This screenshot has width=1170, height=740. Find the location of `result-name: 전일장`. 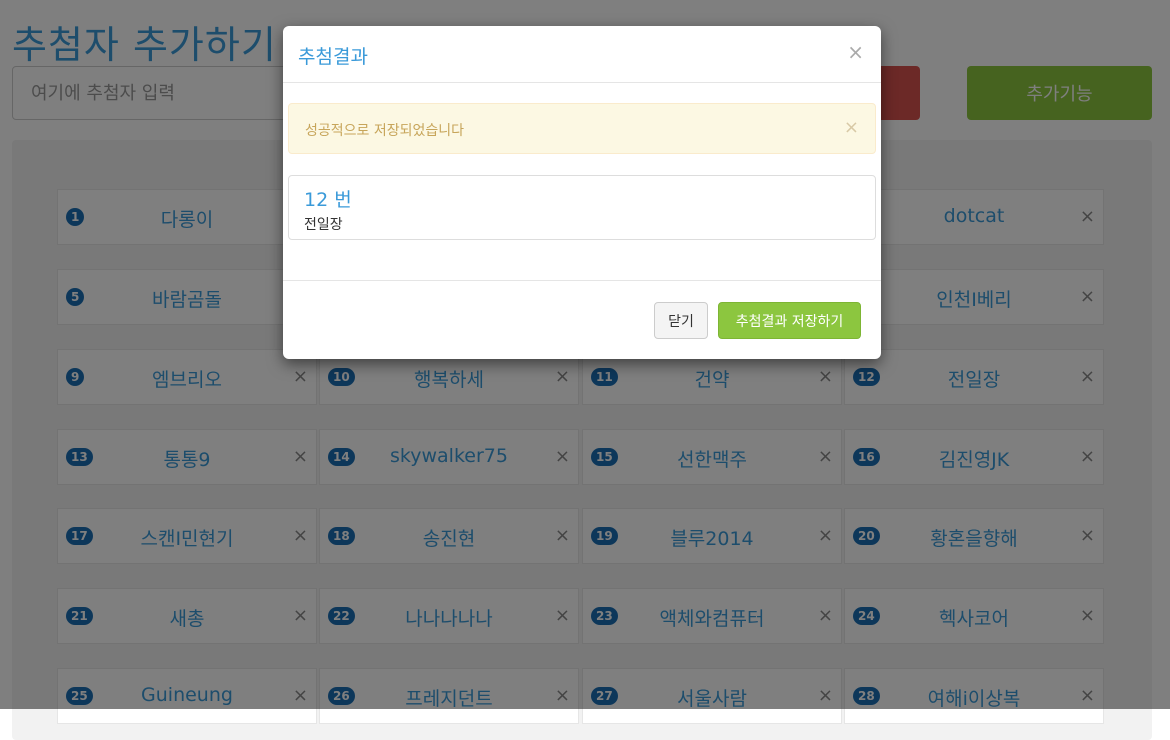

result-name: 전일장 is located at coordinates (323, 225).